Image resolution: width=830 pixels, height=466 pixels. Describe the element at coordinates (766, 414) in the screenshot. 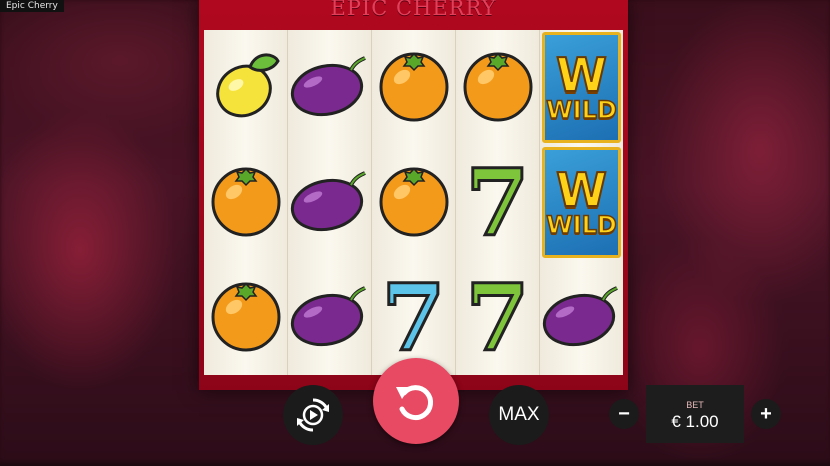

I see `increase-bet-button: +` at that location.